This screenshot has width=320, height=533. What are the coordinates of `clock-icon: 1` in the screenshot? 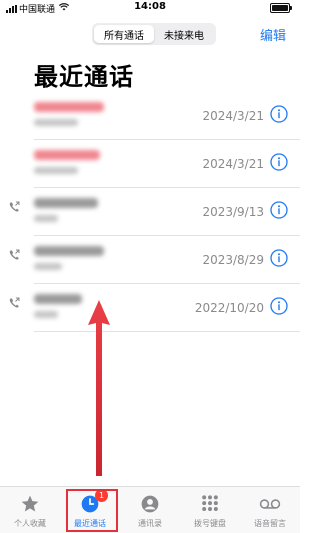 It's located at (93, 502).